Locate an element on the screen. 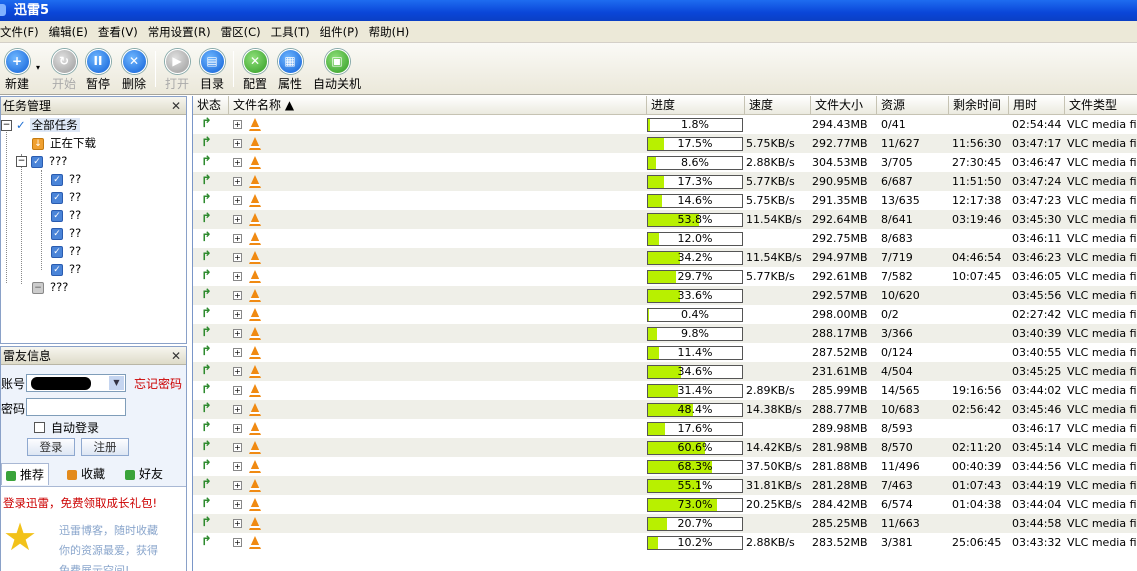 The height and width of the screenshot is (571, 1137). vlc-icon is located at coordinates (255, 447).